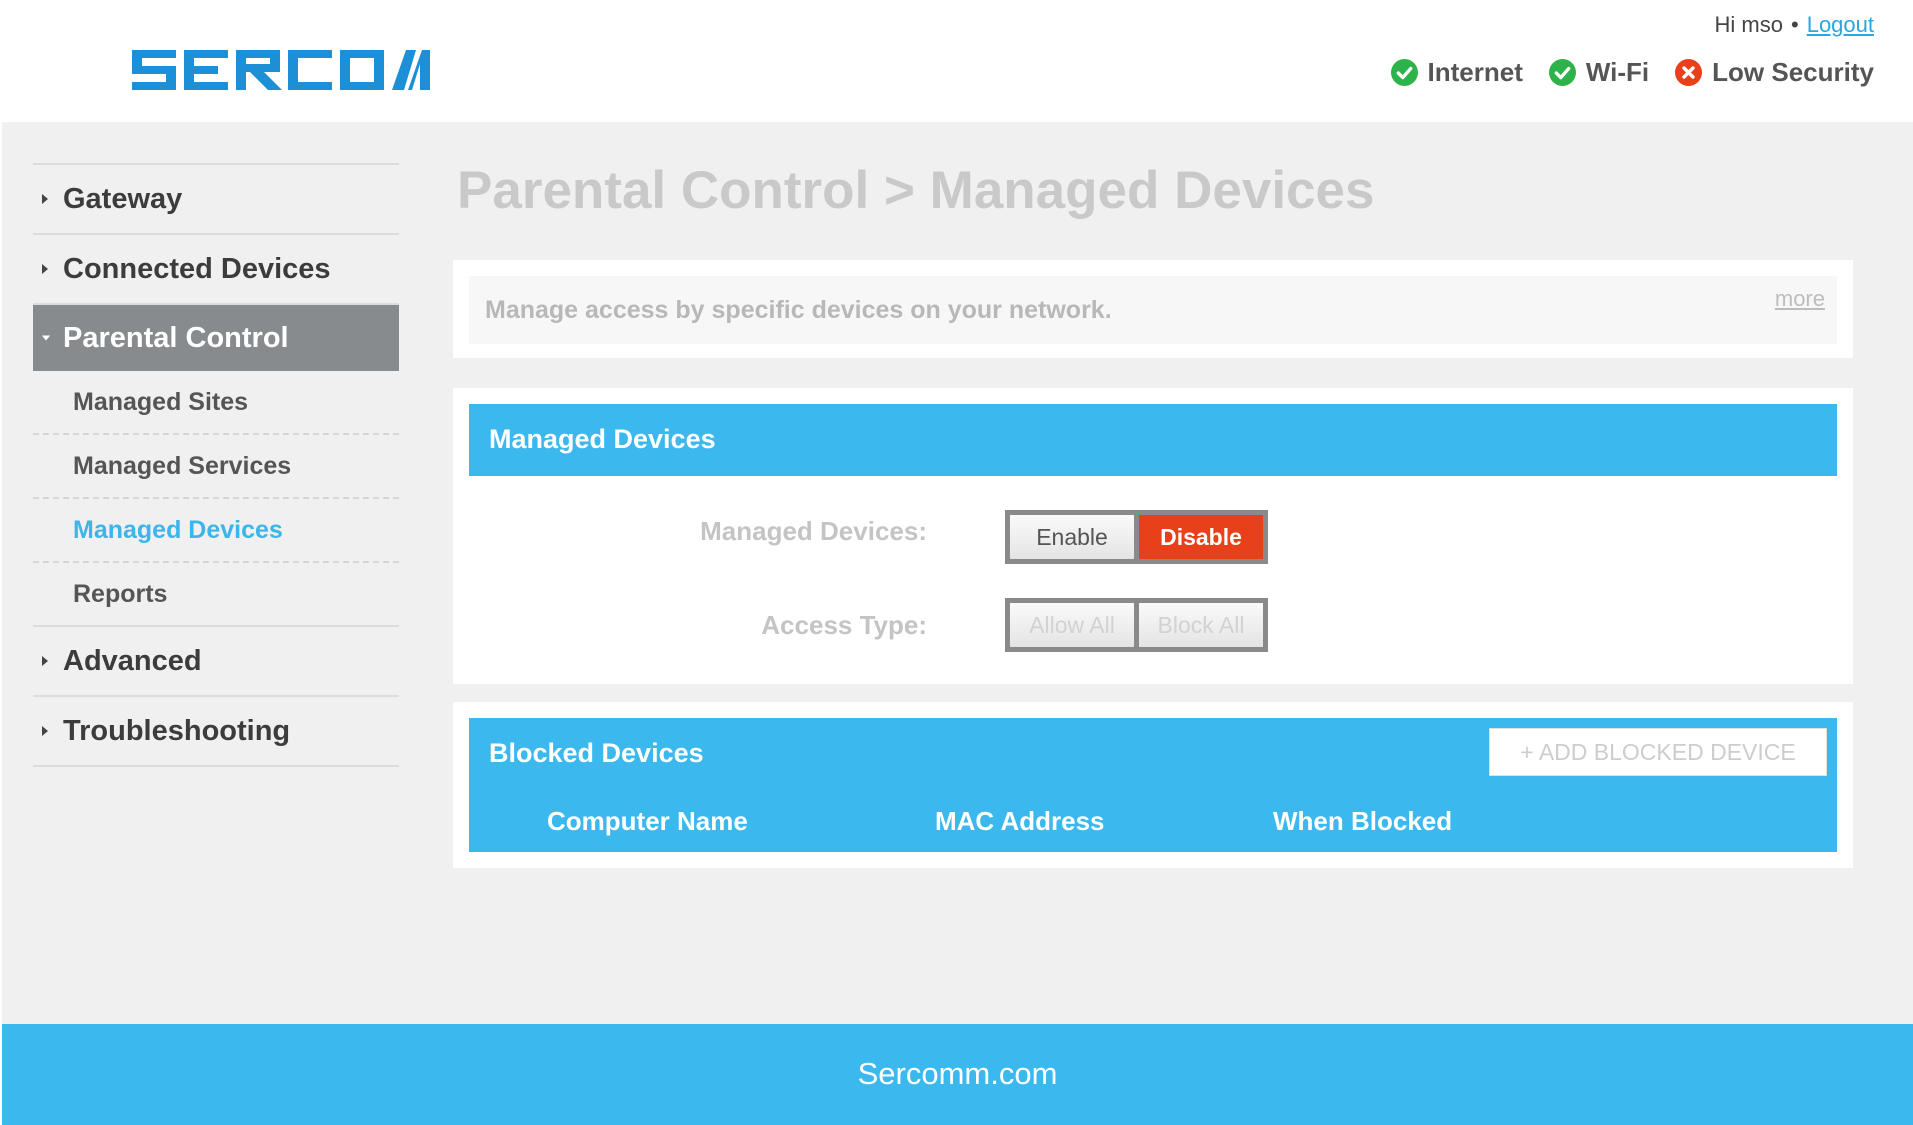 This screenshot has height=1125, width=1913. I want to click on access-type-toggle: Allow All Block All, so click(1136, 625).